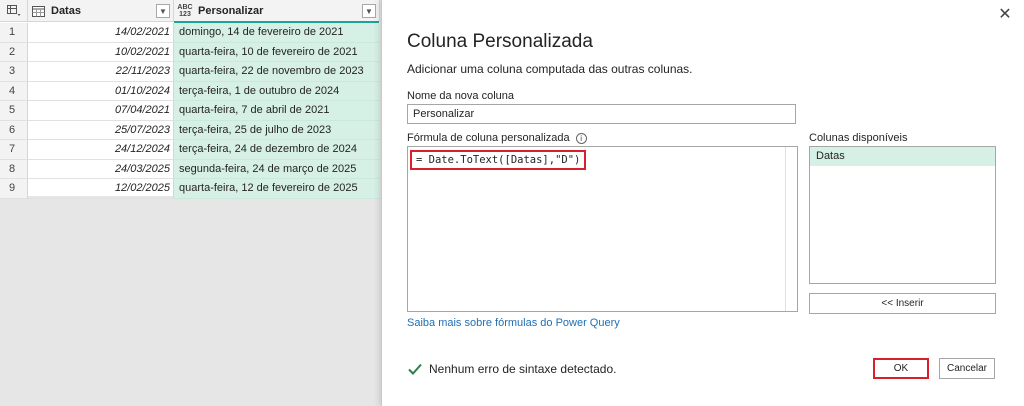 The image size is (1024, 406). Describe the element at coordinates (967, 368) in the screenshot. I see `cancel-button: Cancelar` at that location.